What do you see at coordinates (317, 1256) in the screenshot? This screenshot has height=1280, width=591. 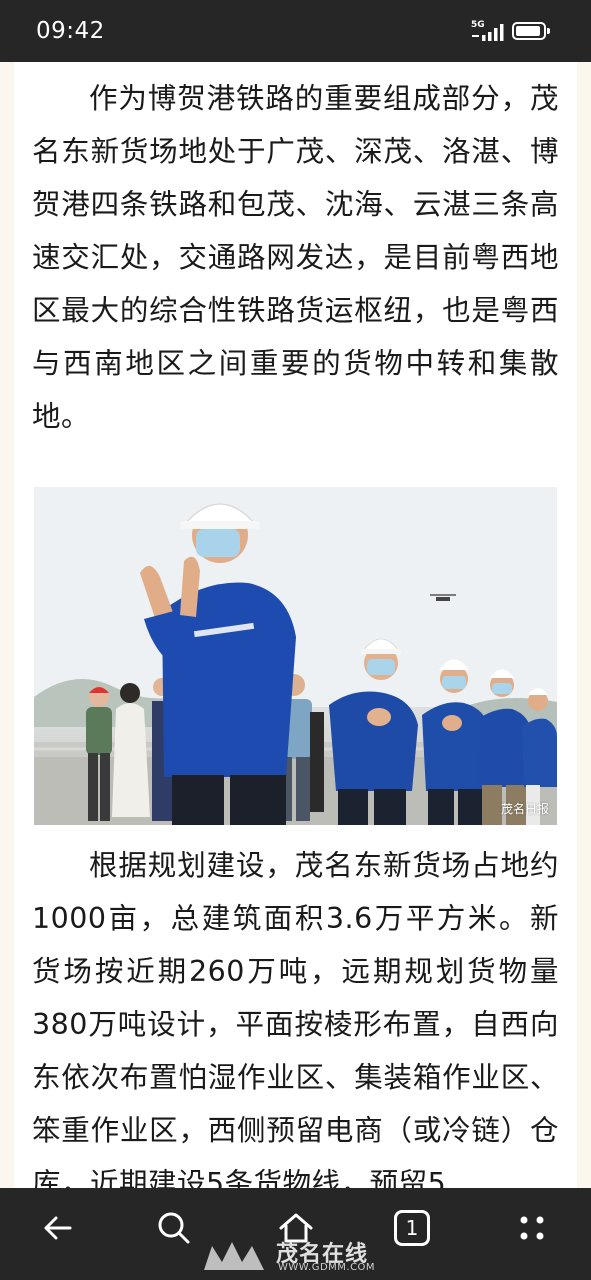 I see `site-watermark: 茂名在线 WWW.GDMM.COM` at bounding box center [317, 1256].